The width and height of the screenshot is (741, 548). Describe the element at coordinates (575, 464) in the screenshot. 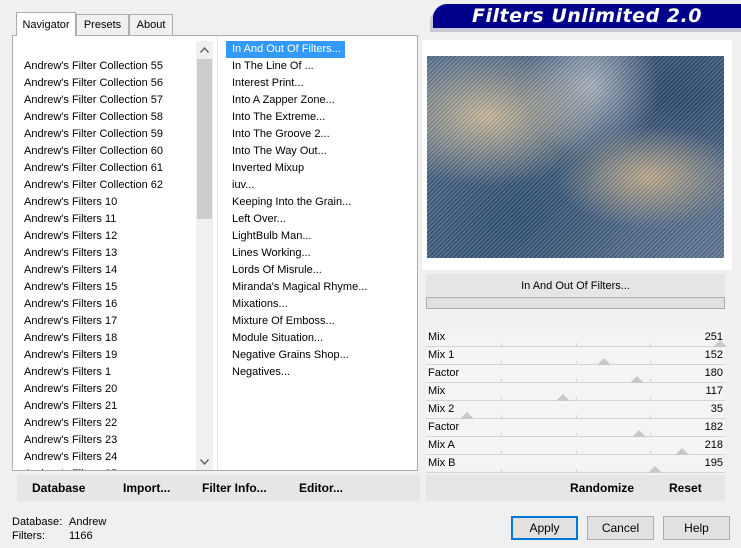

I see `slider-row: Mix B 195` at that location.